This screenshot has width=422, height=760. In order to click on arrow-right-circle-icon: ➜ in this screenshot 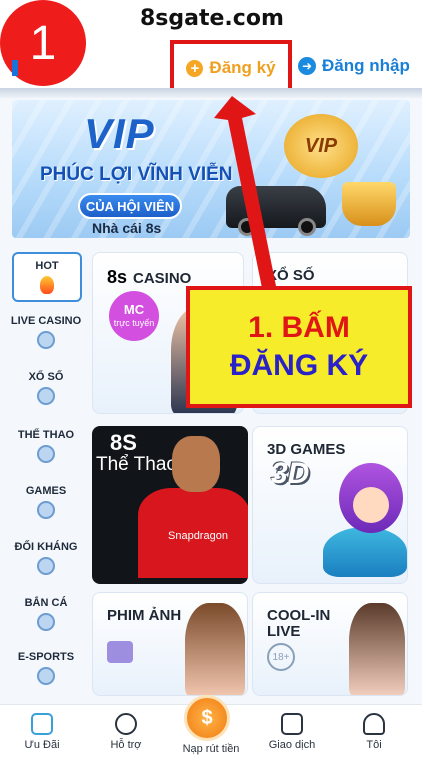, I will do `click(307, 66)`.